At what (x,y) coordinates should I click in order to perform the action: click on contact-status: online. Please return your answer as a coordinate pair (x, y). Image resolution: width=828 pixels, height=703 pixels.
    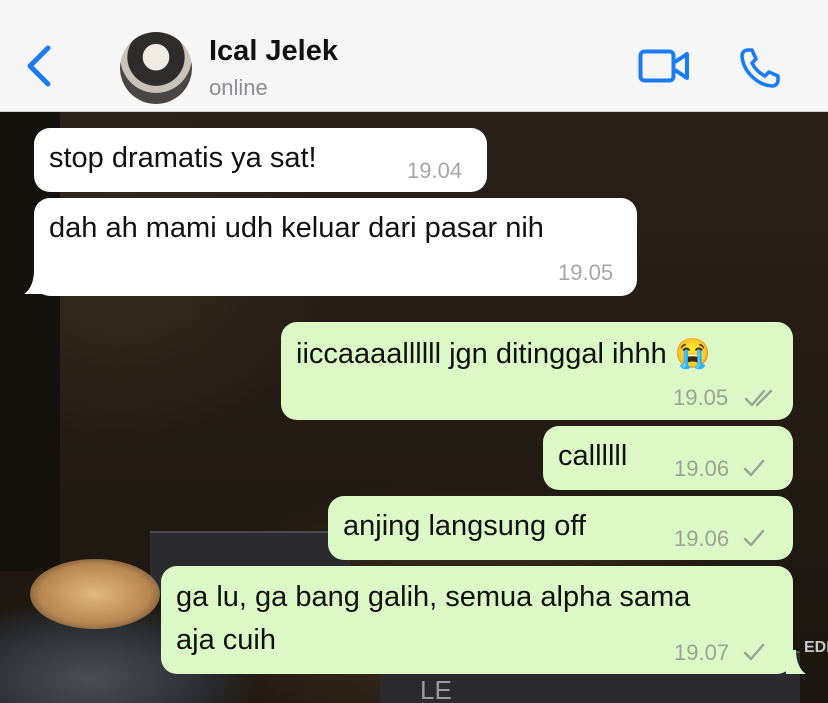
    Looking at the image, I should click on (238, 87).